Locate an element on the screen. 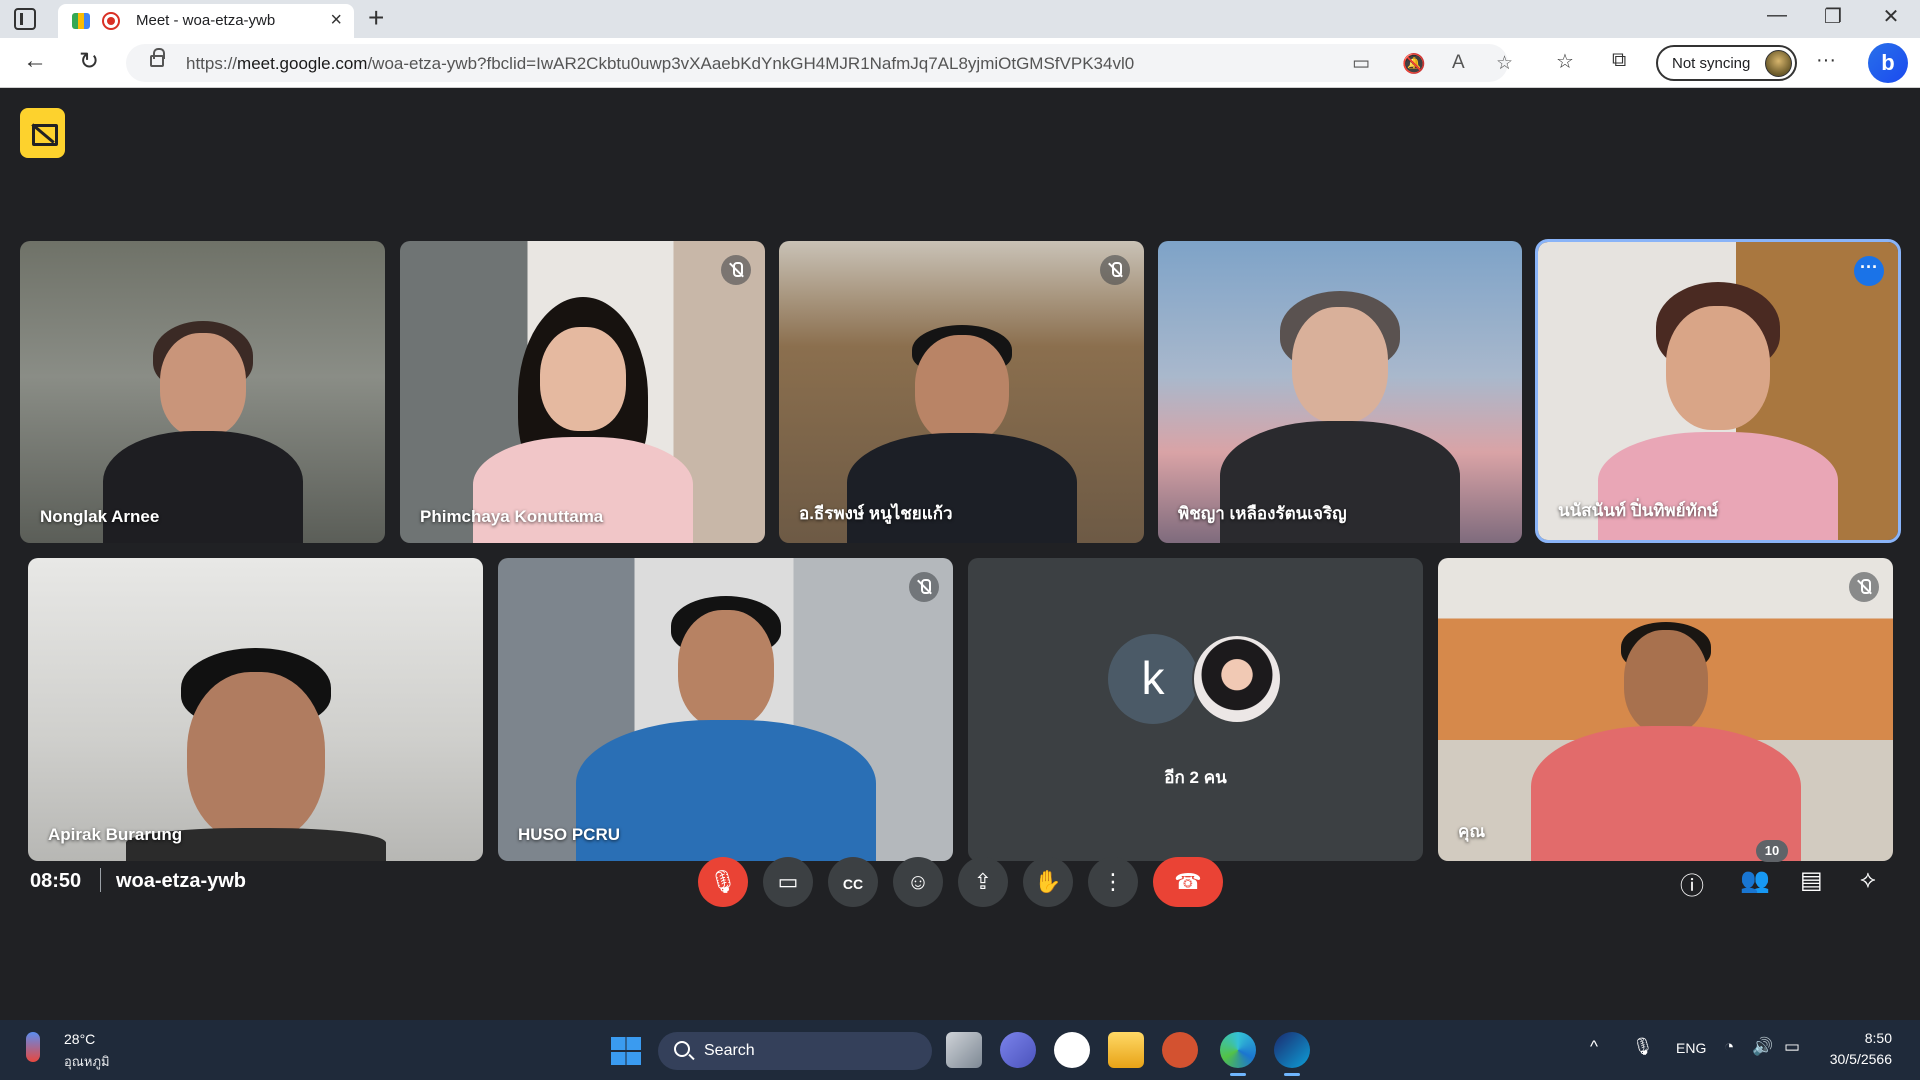 The image size is (1920, 1080). lock-icon is located at coordinates (157, 57).